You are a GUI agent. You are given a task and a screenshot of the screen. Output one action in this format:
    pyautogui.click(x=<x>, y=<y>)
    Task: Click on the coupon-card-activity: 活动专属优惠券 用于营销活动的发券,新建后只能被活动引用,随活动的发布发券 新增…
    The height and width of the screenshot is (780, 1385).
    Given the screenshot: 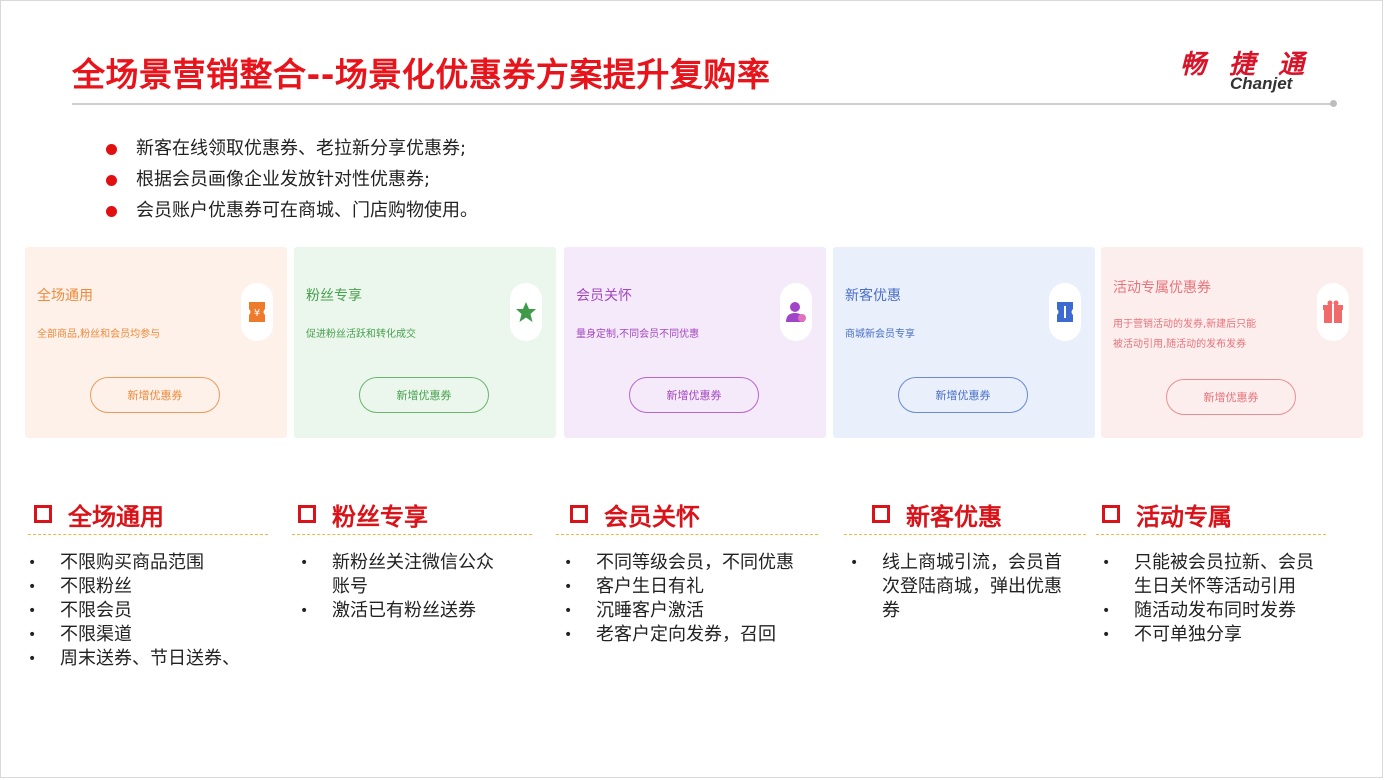 What is the action you would take?
    pyautogui.click(x=1232, y=342)
    